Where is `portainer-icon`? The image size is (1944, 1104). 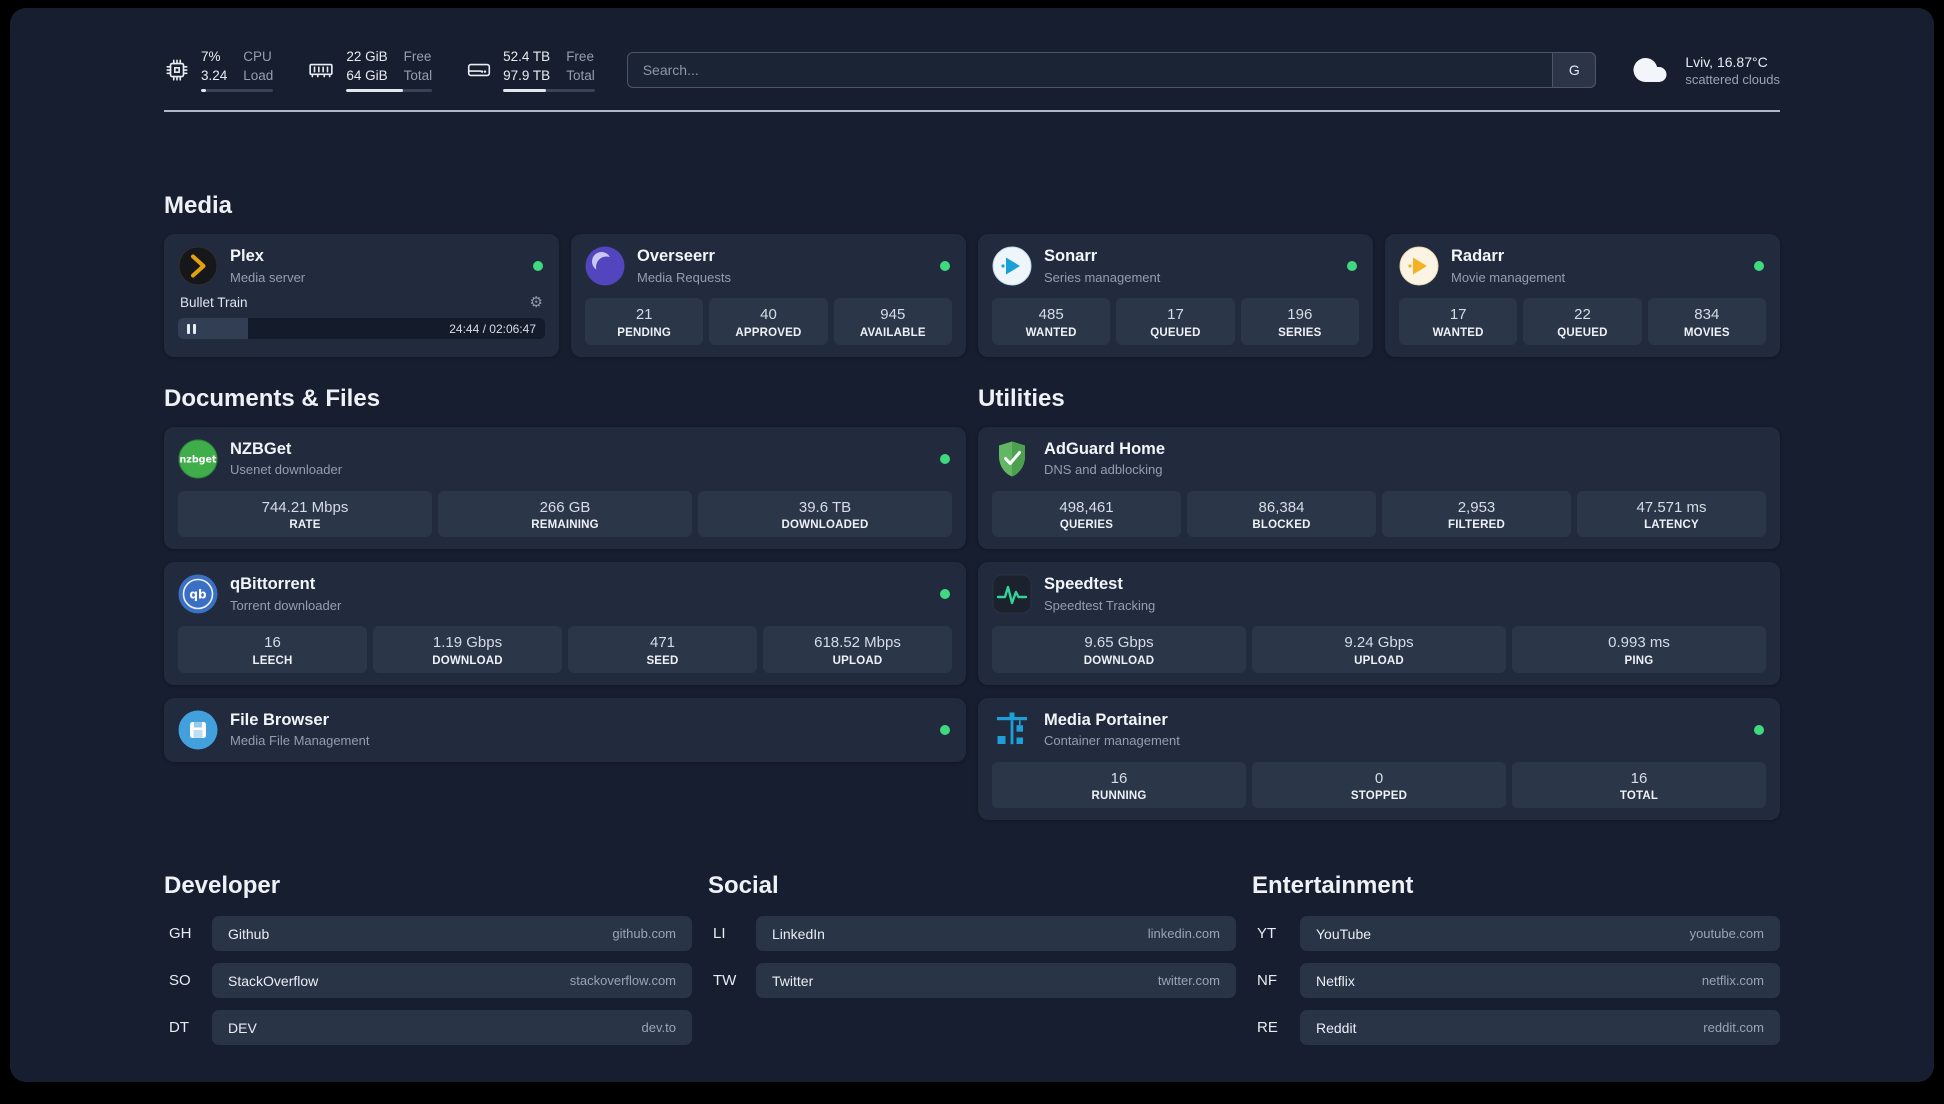 portainer-icon is located at coordinates (1012, 730).